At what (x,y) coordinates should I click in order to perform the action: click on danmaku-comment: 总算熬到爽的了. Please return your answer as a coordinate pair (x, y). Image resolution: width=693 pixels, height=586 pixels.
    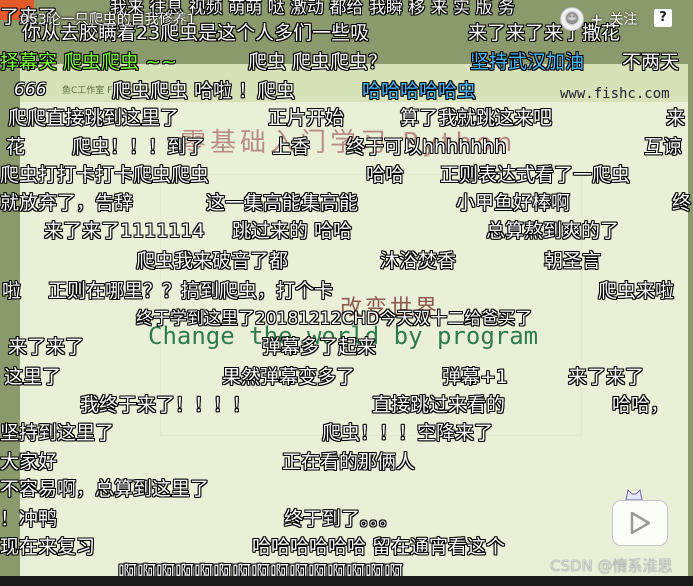
    Looking at the image, I should click on (553, 231).